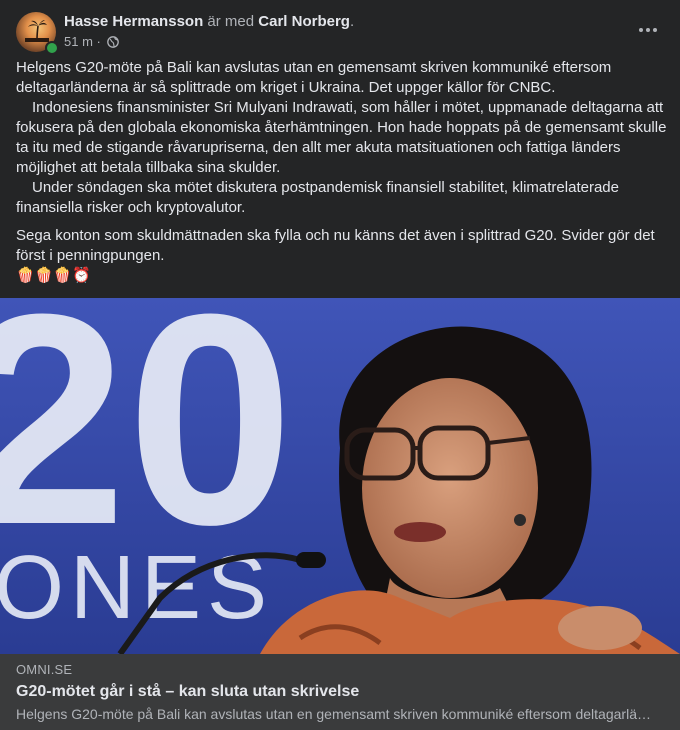 The height and width of the screenshot is (730, 680). I want to click on tagged-suffix: ., so click(352, 21).